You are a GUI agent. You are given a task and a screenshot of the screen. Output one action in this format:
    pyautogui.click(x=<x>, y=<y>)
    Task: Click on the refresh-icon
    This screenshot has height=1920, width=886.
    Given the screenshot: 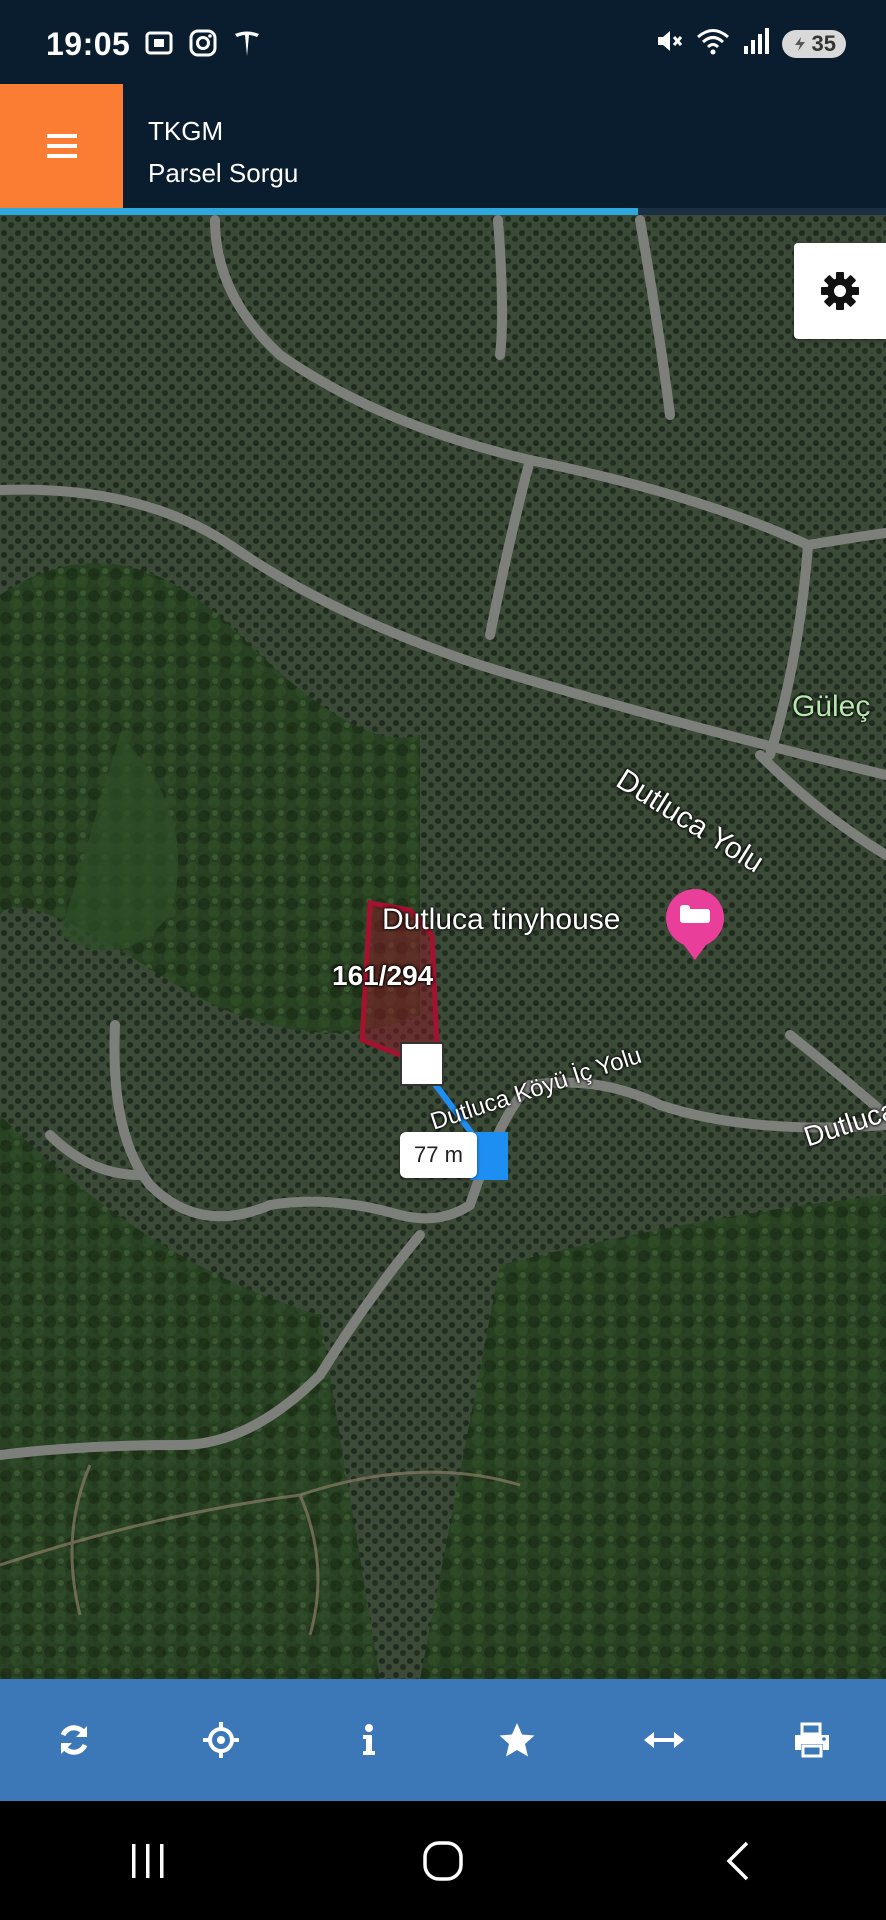 What is the action you would take?
    pyautogui.click(x=74, y=1740)
    